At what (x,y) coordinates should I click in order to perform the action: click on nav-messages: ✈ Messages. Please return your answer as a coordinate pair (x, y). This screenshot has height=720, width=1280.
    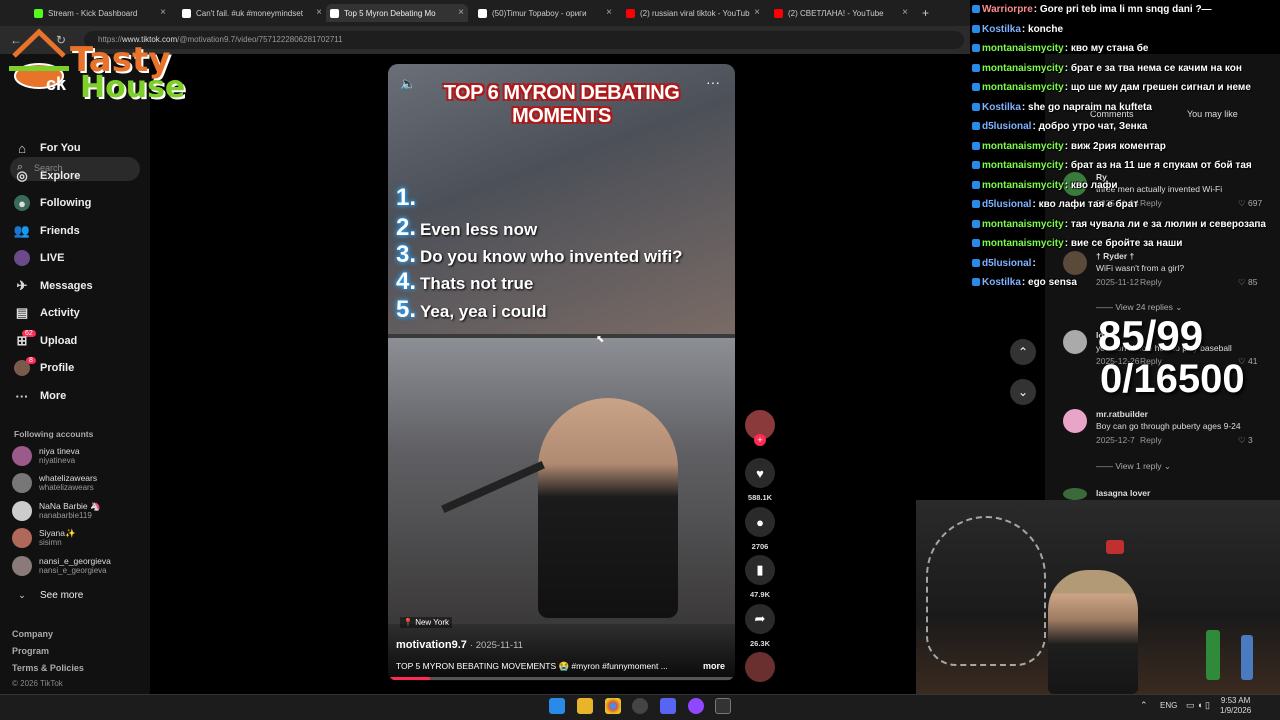
    Looking at the image, I should click on (53, 286).